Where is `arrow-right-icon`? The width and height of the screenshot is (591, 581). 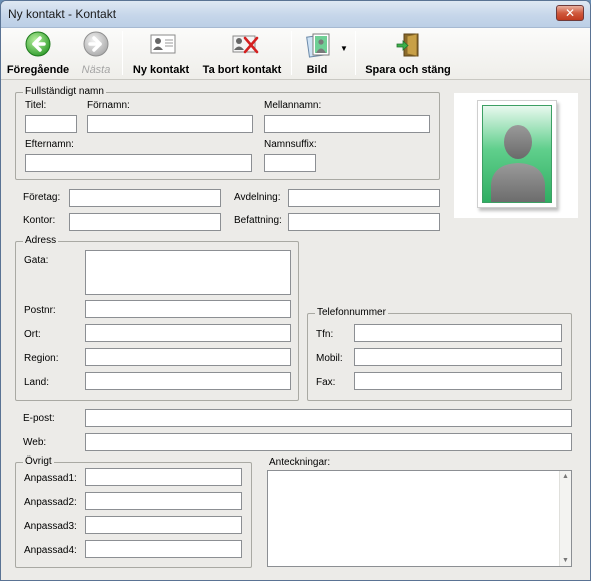 arrow-right-icon is located at coordinates (96, 44).